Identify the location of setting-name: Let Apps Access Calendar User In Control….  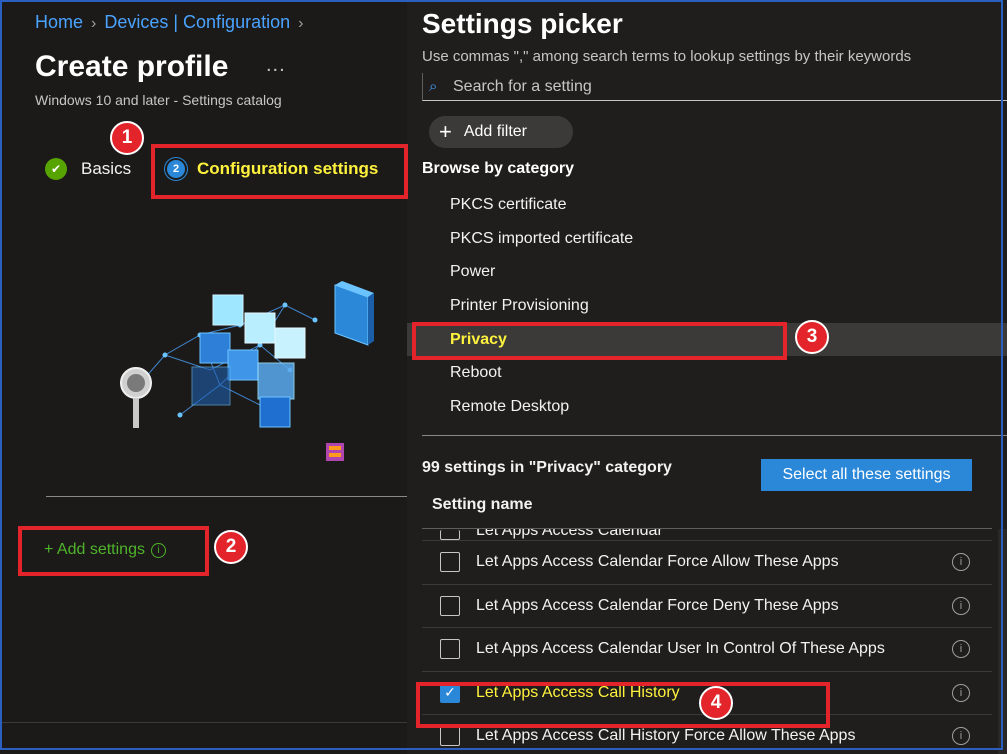
(680, 649).